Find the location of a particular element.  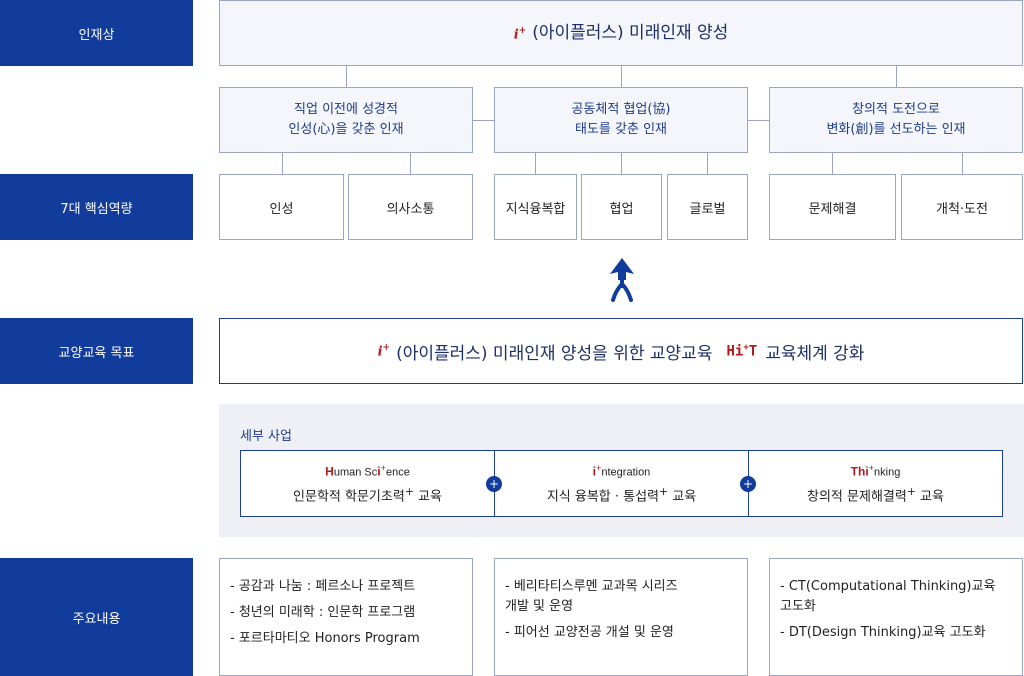

logo-cap: H is located at coordinates (329, 471).